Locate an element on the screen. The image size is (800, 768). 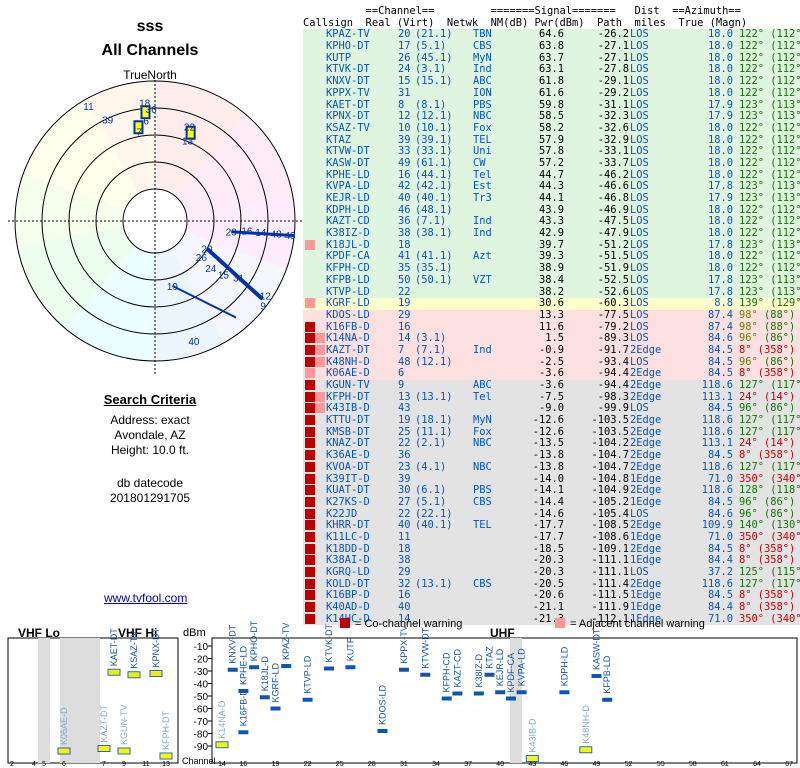
cell-pwr: -103.5 is located at coordinates (610, 420).